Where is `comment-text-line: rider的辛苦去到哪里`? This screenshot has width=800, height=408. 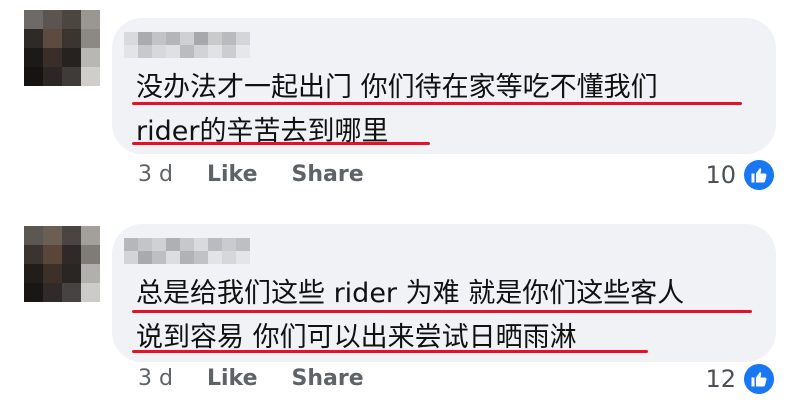
comment-text-line: rider的辛苦去到哪里 is located at coordinates (262, 131).